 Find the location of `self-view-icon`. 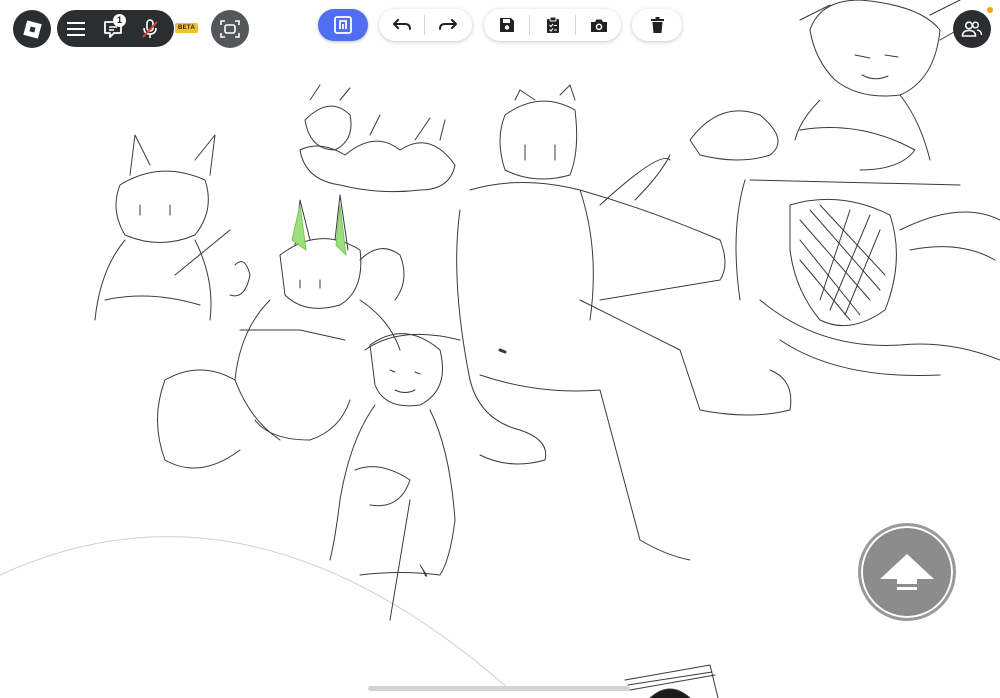

self-view-icon is located at coordinates (230, 29).